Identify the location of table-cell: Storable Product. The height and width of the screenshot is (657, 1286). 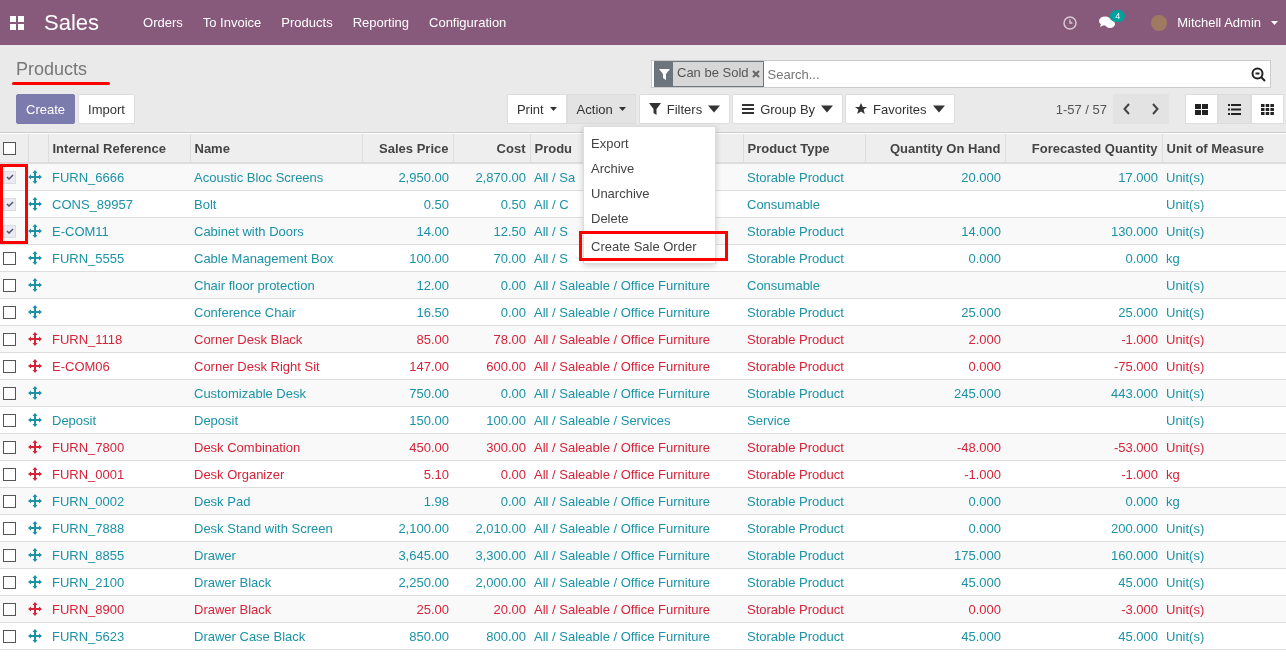
(795, 312).